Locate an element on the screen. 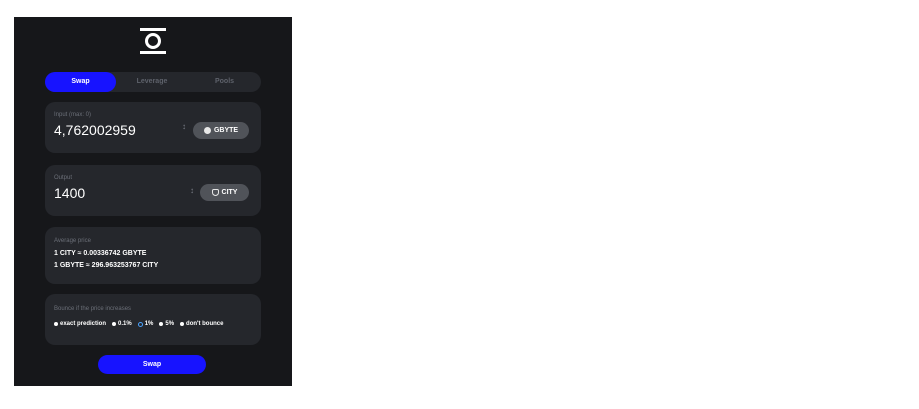 The image size is (919, 409). input-amount-field: 4,762002959 is located at coordinates (95, 130).